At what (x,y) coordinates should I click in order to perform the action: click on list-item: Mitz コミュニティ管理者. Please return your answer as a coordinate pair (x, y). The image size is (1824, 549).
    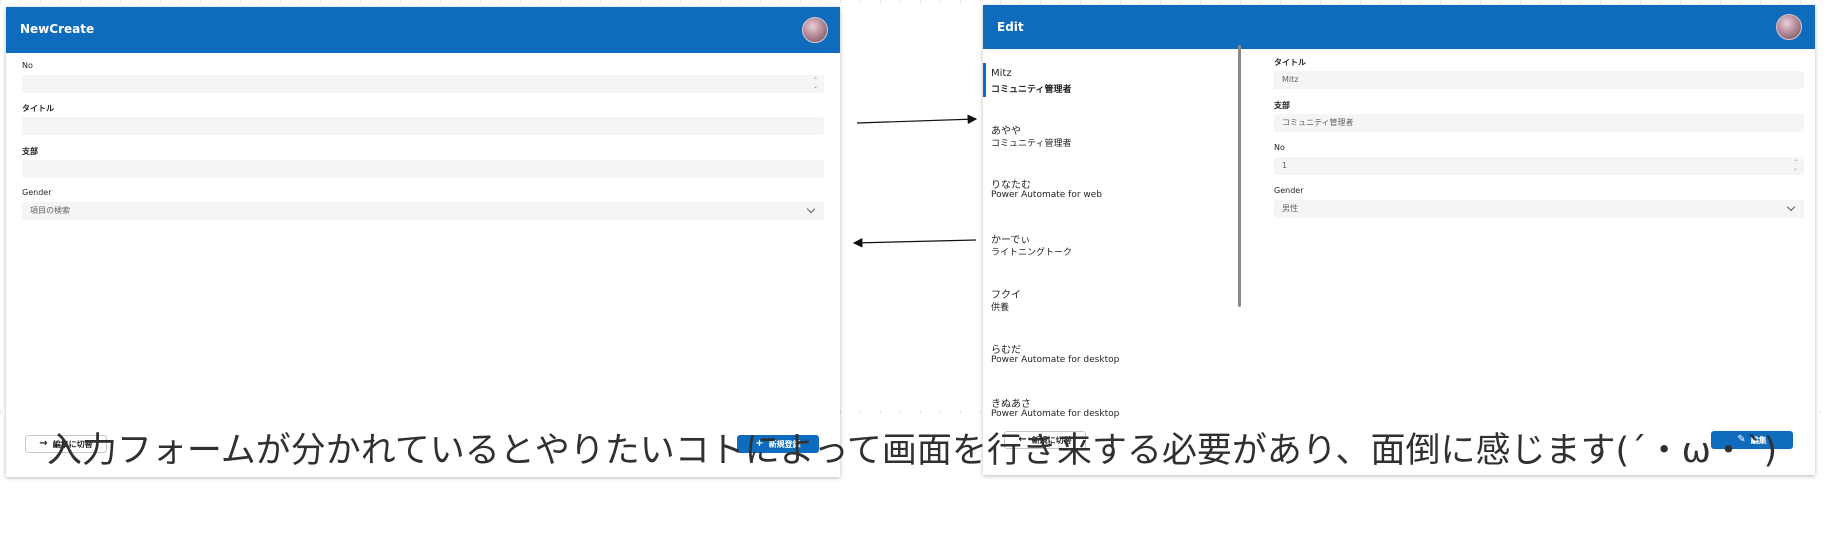
    Looking at the image, I should click on (1100, 88).